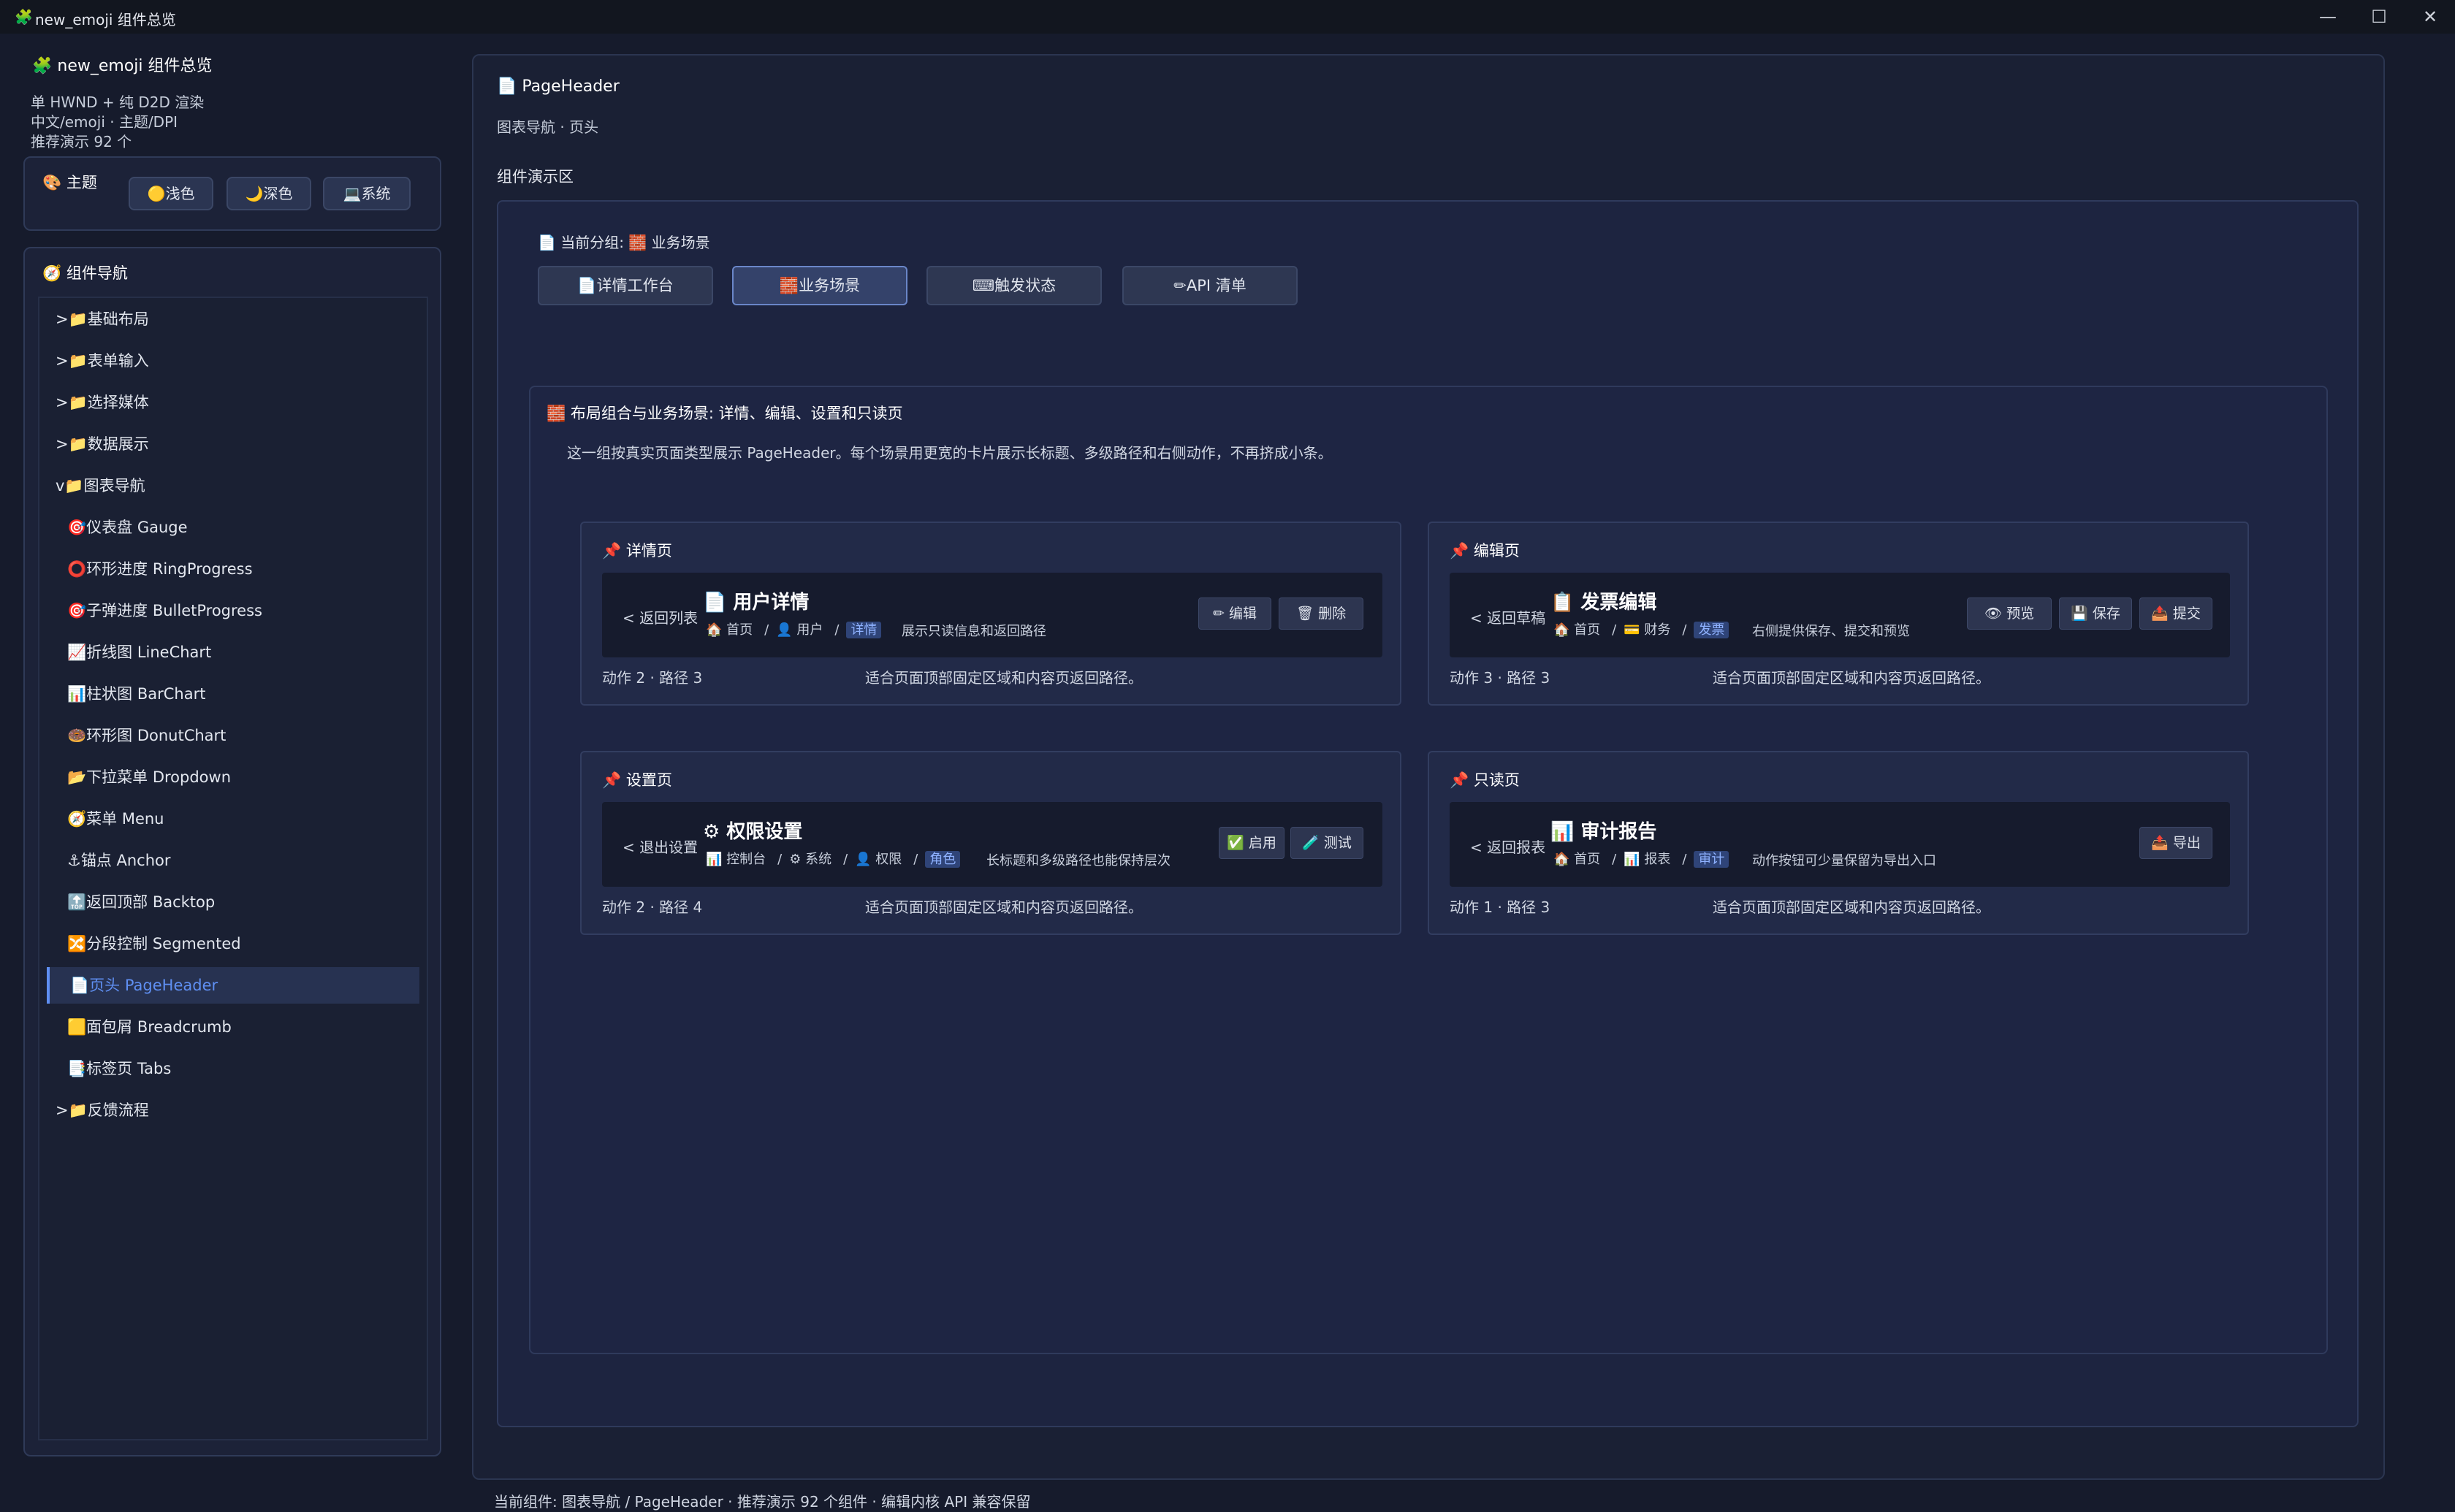  I want to click on nav-item-line-chart: 📈折线图 LineChart, so click(233, 652).